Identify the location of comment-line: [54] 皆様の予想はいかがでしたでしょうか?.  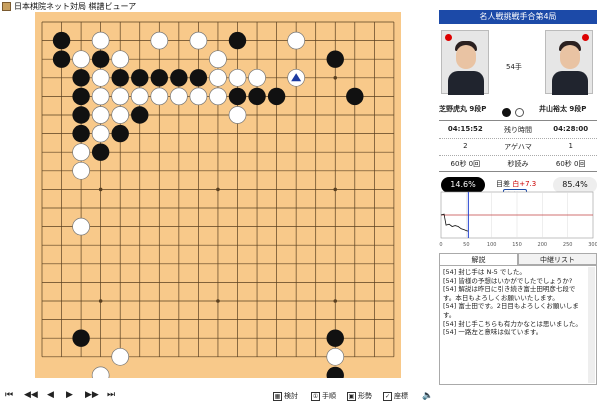
(508, 280).